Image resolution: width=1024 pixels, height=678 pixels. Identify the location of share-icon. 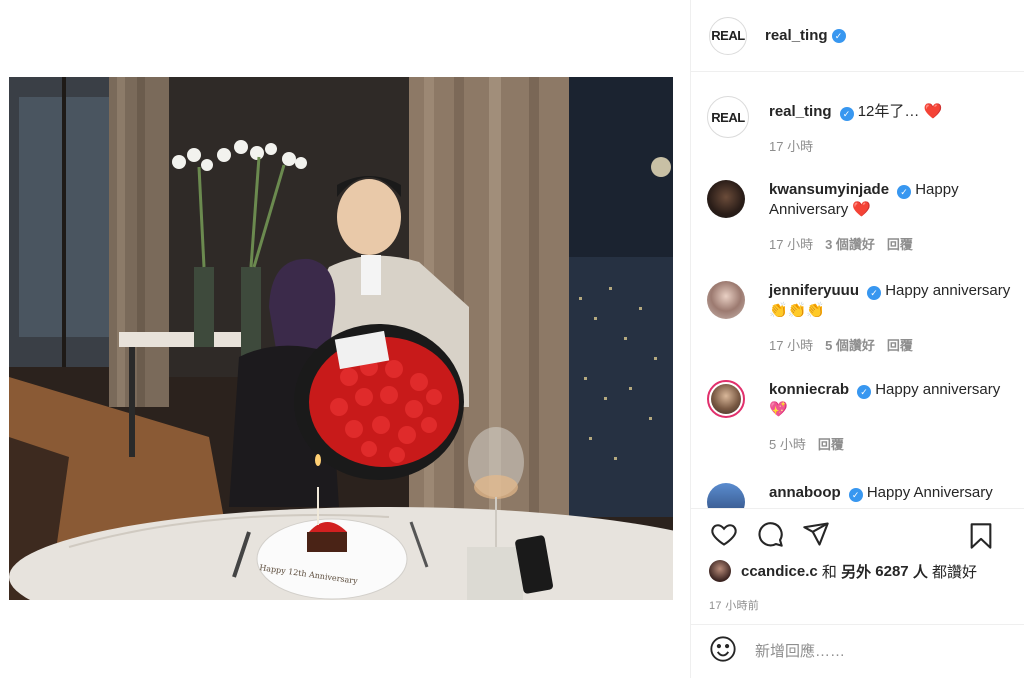
(816, 534).